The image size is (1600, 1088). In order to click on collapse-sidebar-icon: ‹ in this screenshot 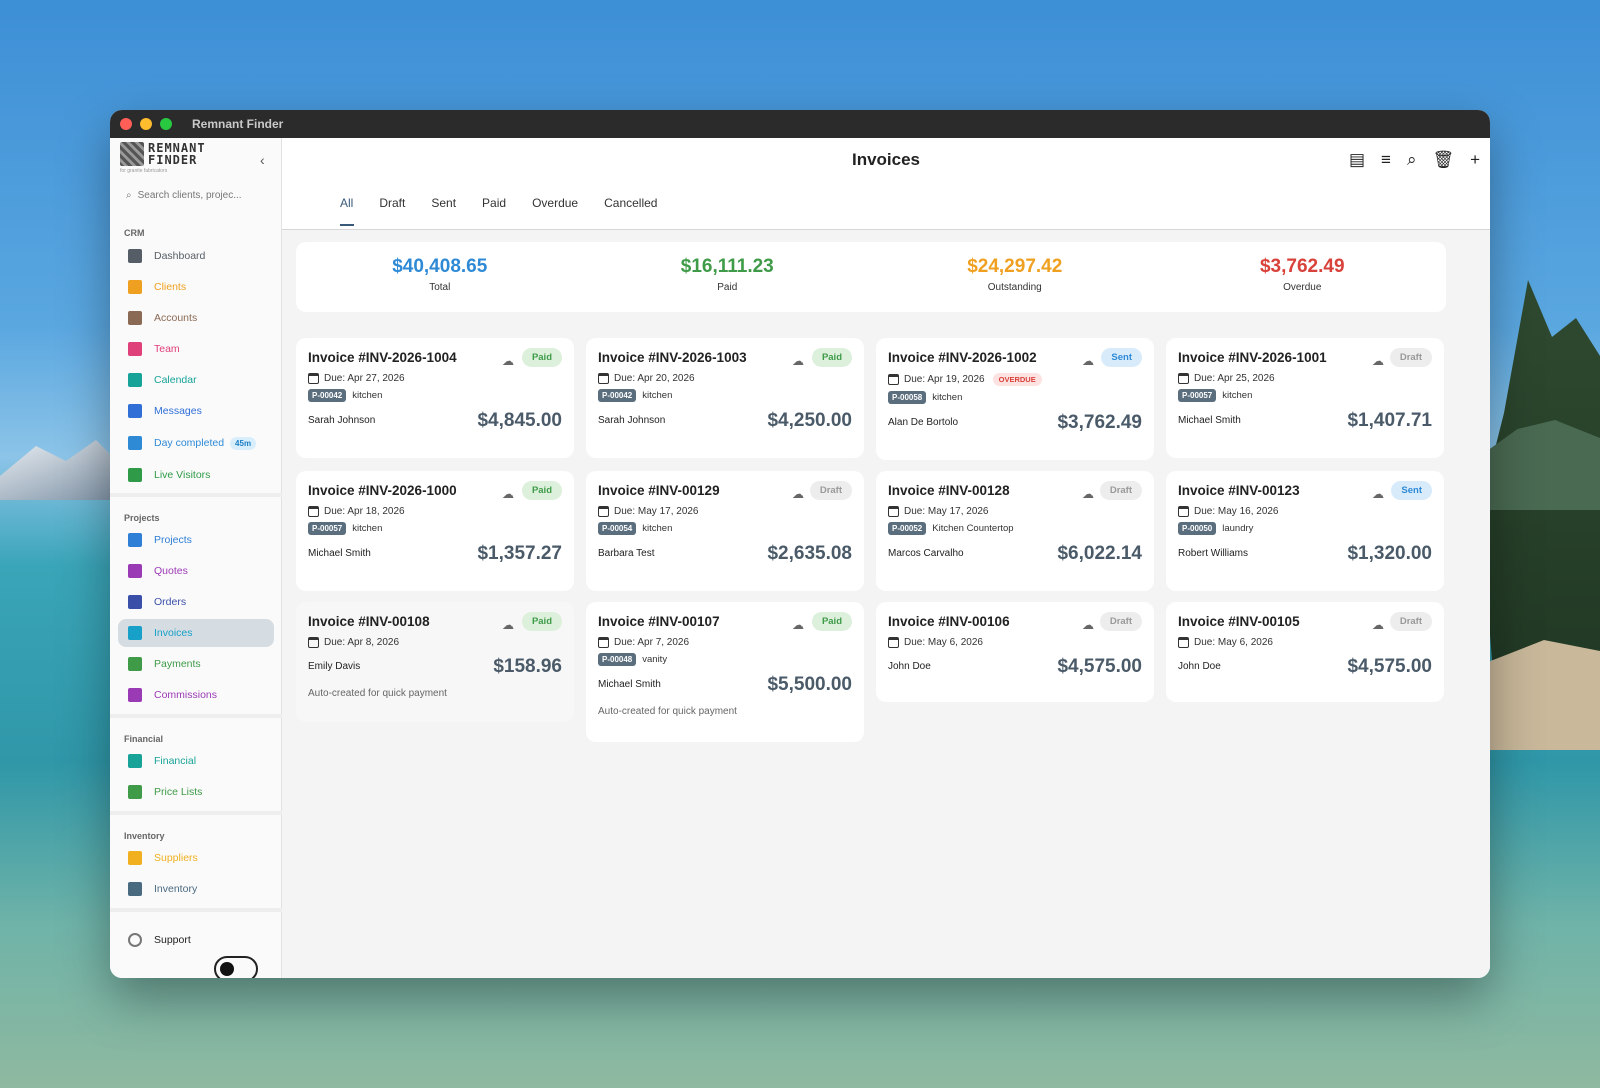, I will do `click(262, 160)`.